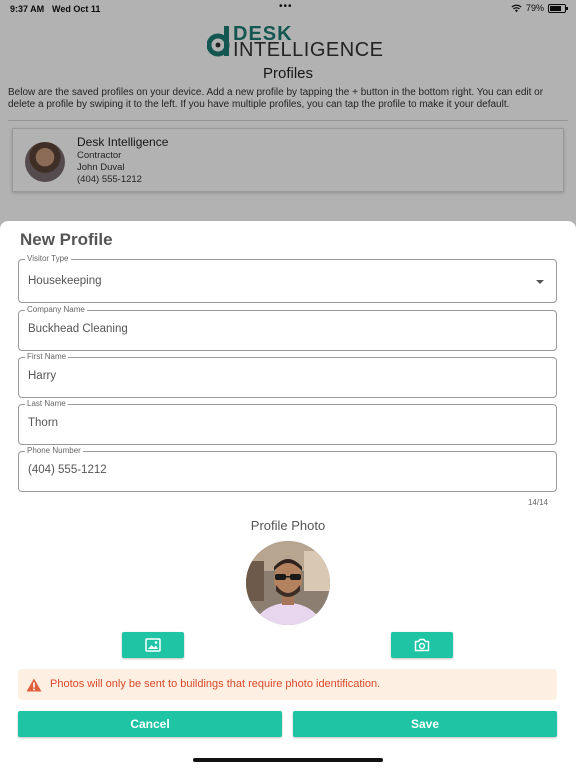 The width and height of the screenshot is (576, 768). Describe the element at coordinates (47, 357) in the screenshot. I see `field-label: First Name` at that location.